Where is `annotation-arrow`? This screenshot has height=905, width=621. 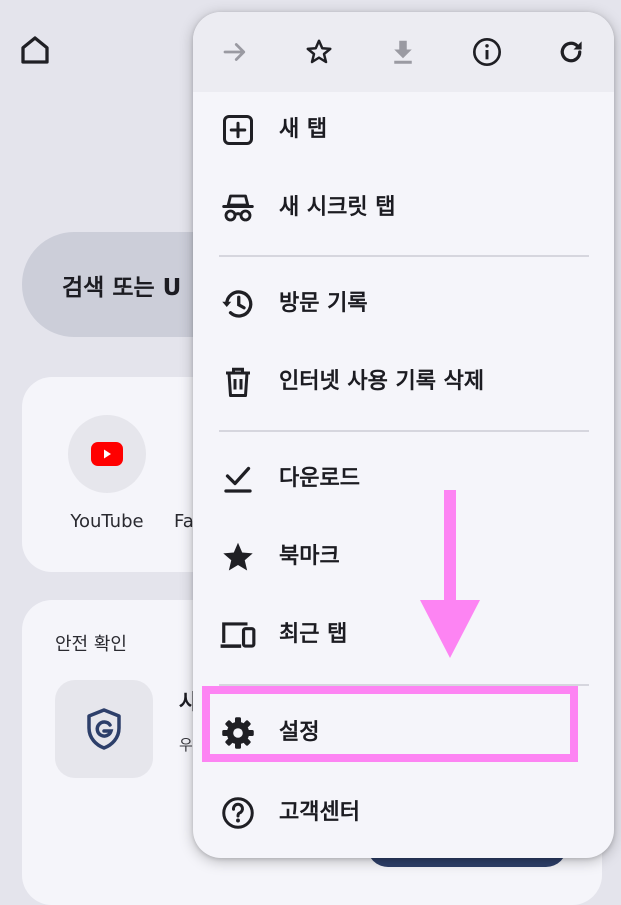 annotation-arrow is located at coordinates (450, 574).